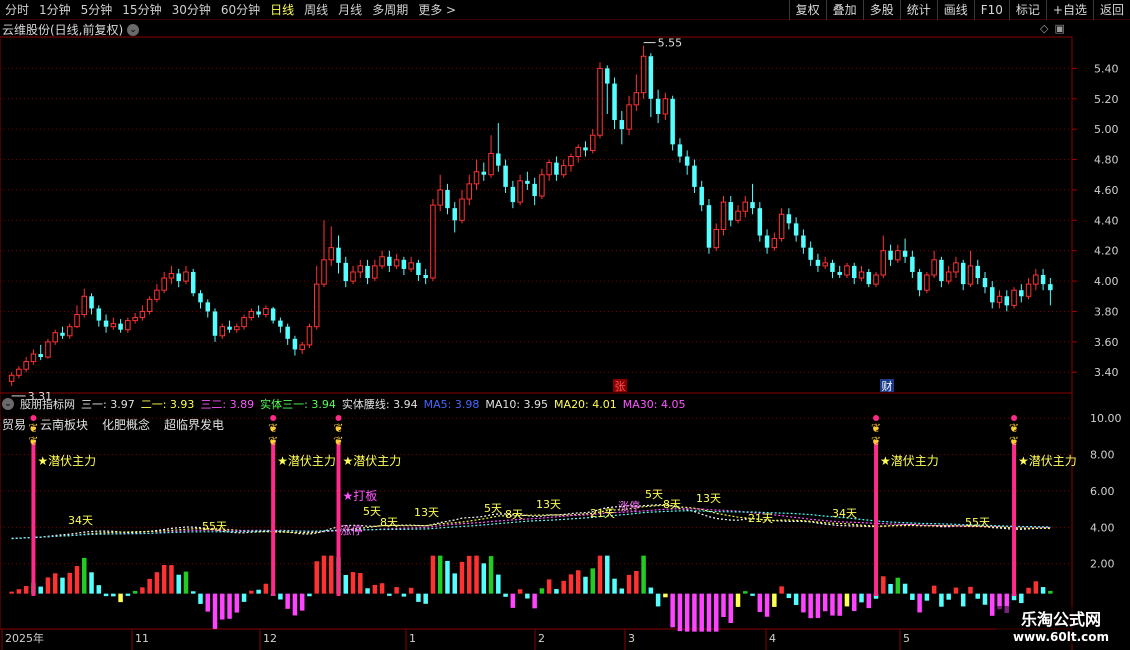  Describe the element at coordinates (17, 9) in the screenshot. I see `period-tab-0: 分时` at that location.